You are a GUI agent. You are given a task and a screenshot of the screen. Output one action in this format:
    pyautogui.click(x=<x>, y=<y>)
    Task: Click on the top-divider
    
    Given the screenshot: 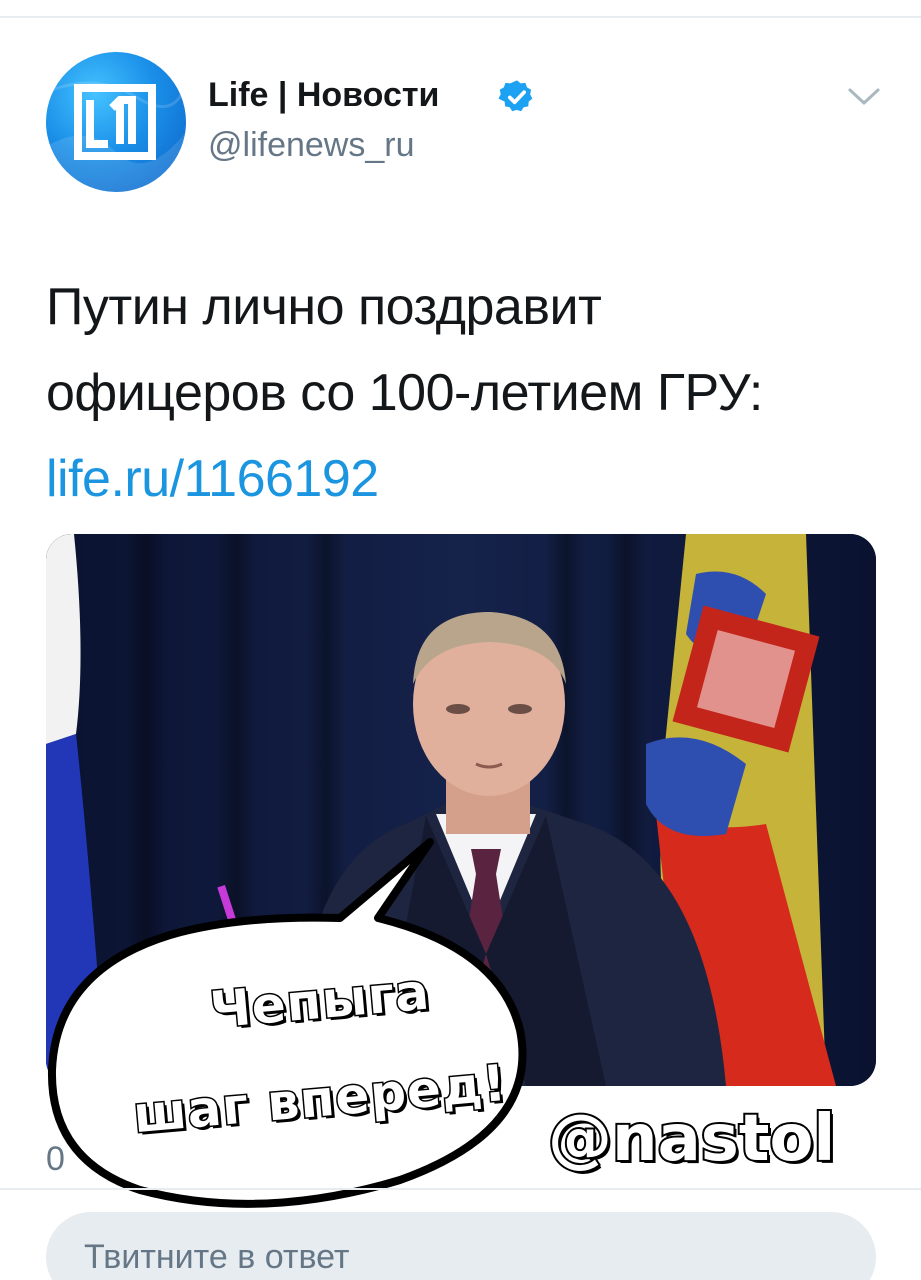 What is the action you would take?
    pyautogui.click(x=460, y=17)
    